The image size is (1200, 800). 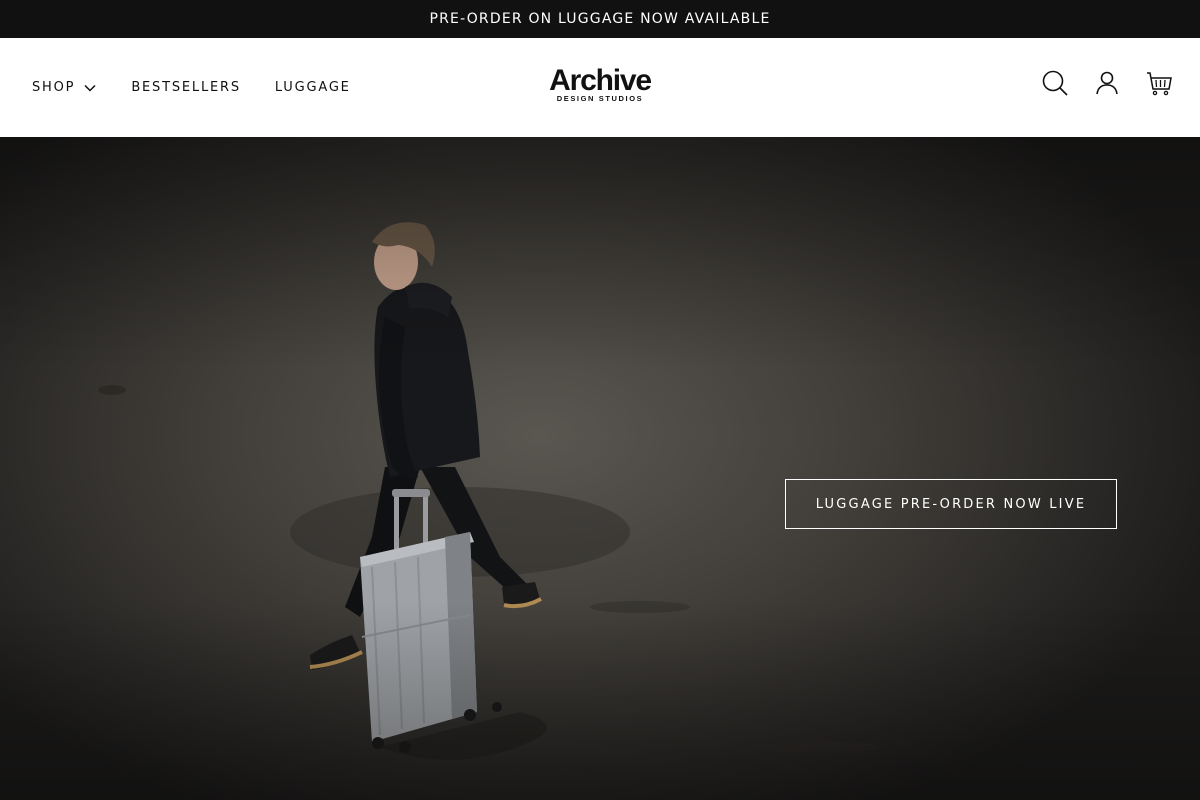 I want to click on nav-item-label: LUGGAGE, so click(x=312, y=87).